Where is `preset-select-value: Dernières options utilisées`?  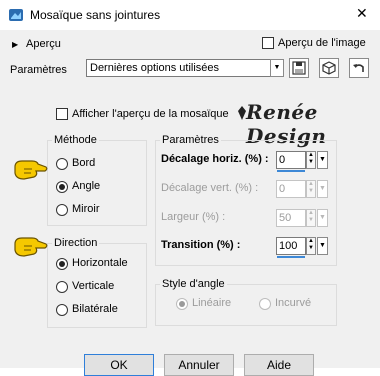 preset-select-value: Dernières options utilisées is located at coordinates (155, 68).